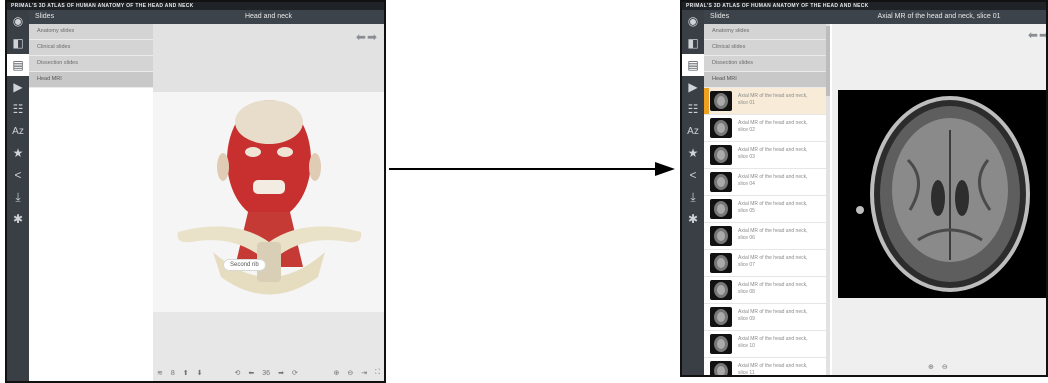 Image resolution: width=1048 pixels, height=383 pixels. I want to click on page-title: Axial MR of the head and neck, slice 01, so click(939, 16).